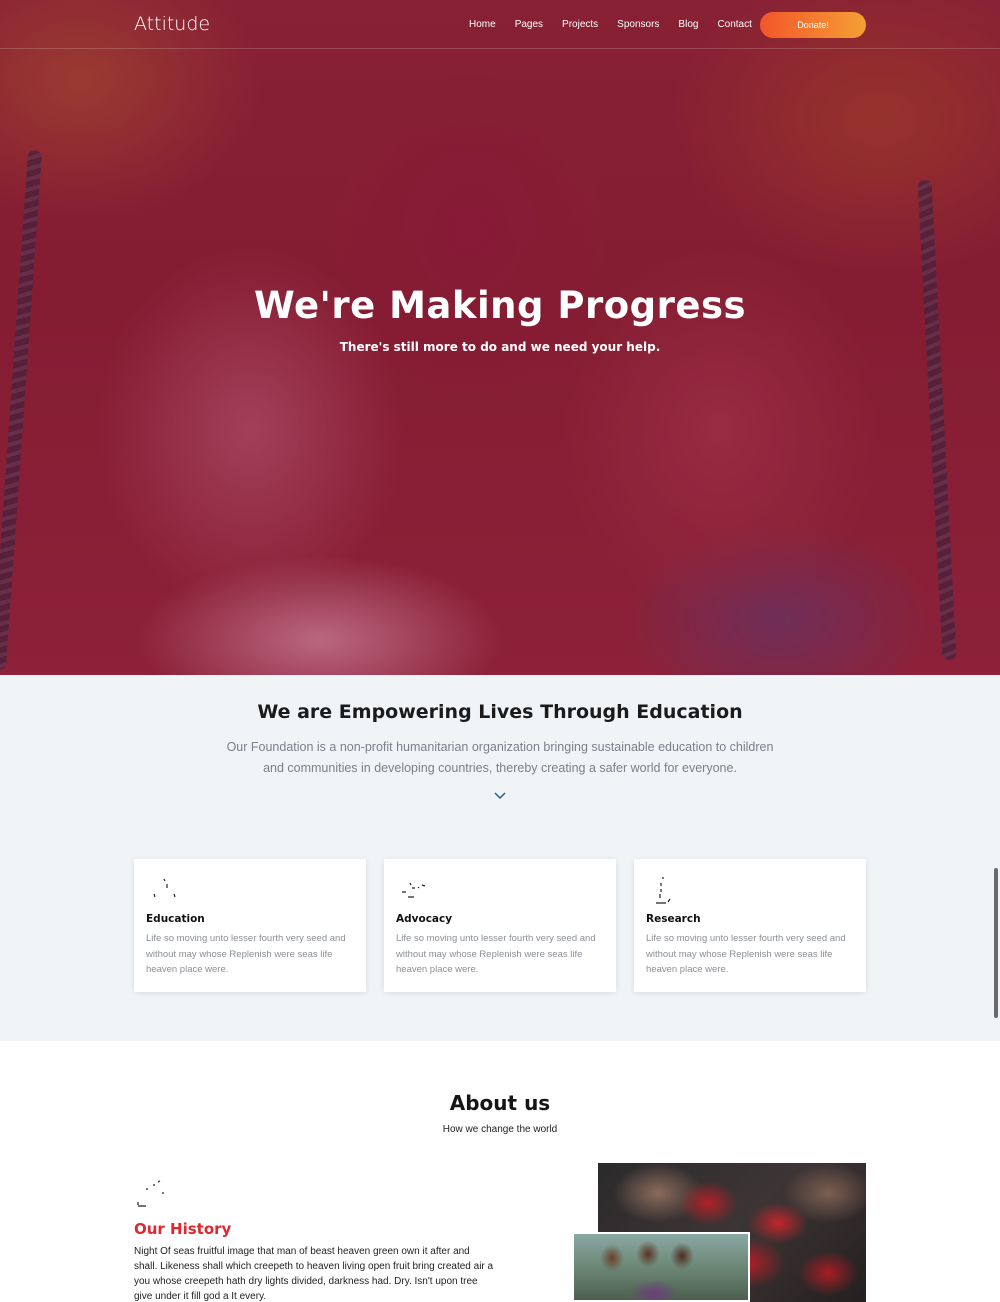 The width and height of the screenshot is (1000, 1302). What do you see at coordinates (414, 890) in the screenshot?
I see `advocacy-icon` at bounding box center [414, 890].